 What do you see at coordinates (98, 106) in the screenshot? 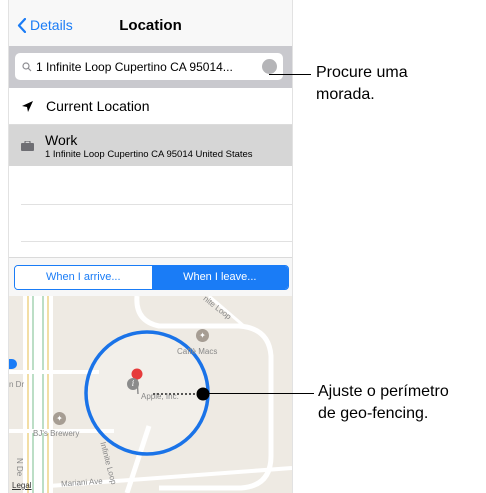
I see `current-location-label: Current Location` at bounding box center [98, 106].